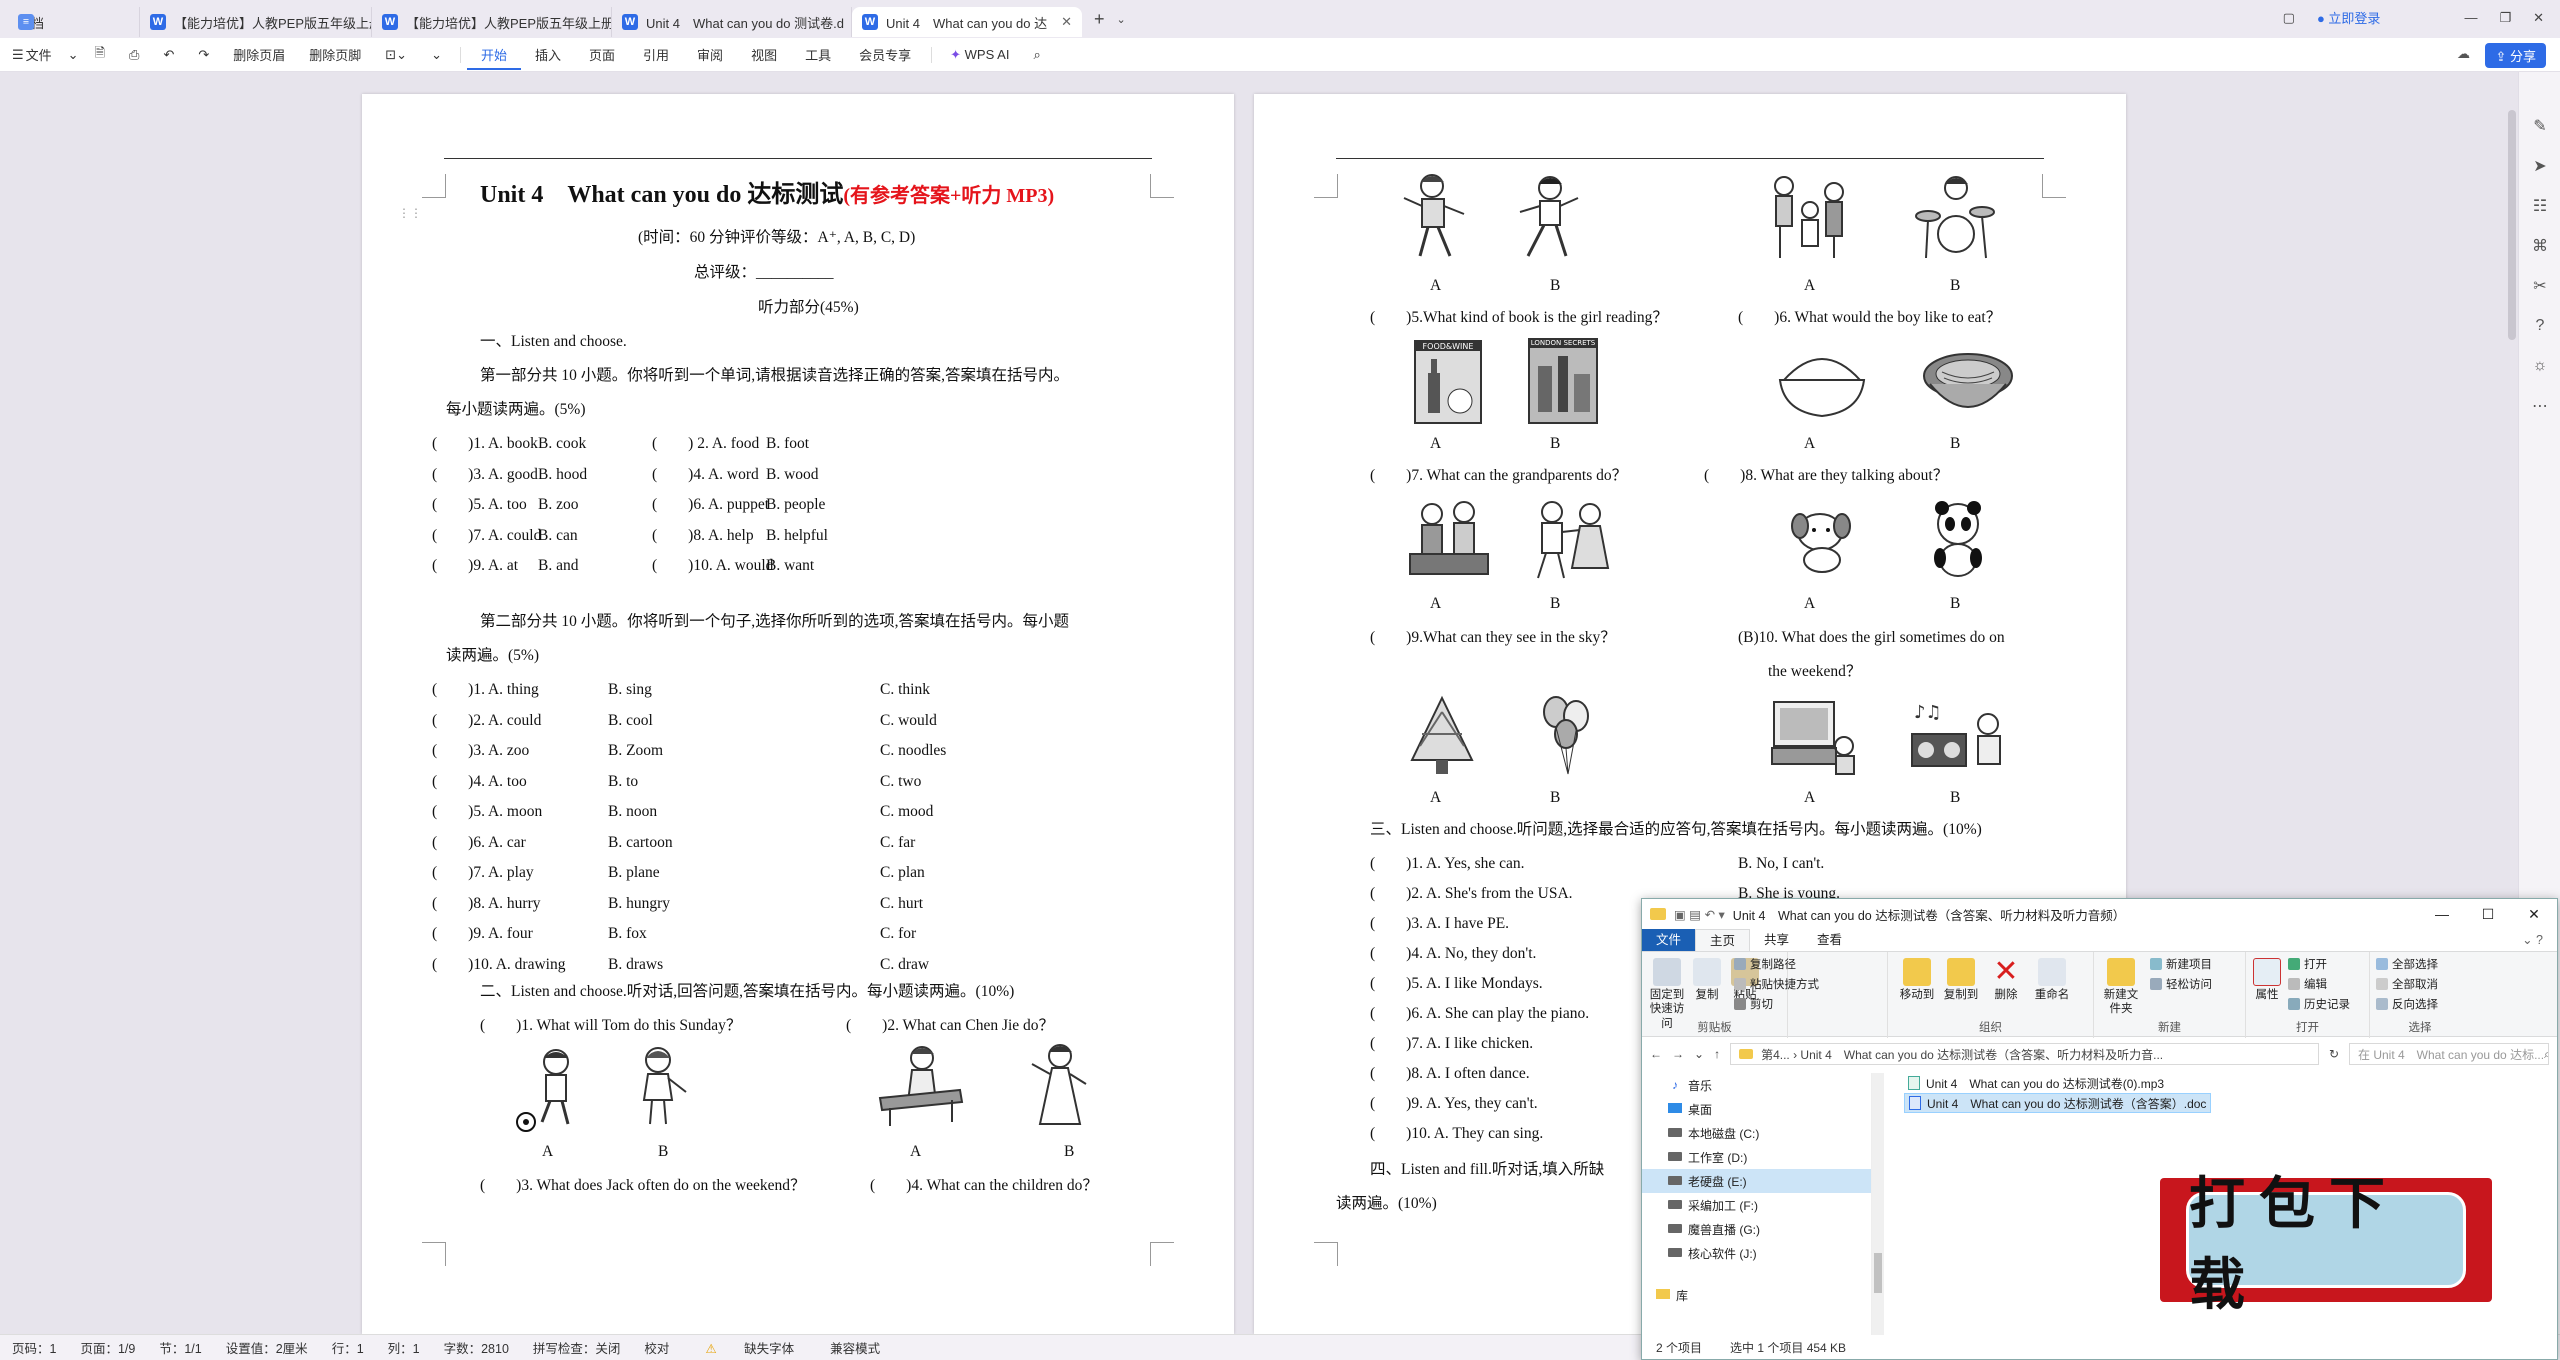 This screenshot has height=1360, width=2560. I want to click on menu-file: 文件, so click(1669, 940).